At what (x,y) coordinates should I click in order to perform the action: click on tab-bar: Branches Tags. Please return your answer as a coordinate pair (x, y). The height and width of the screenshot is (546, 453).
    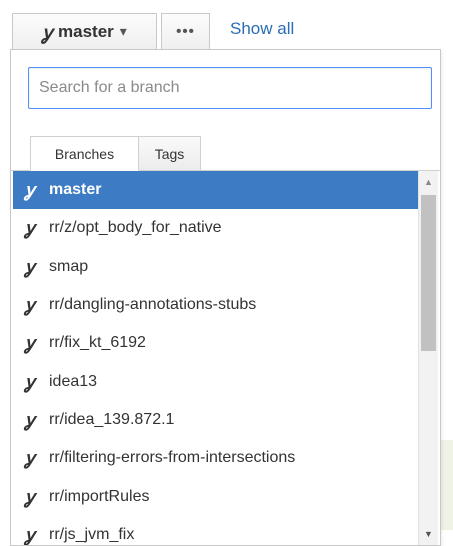
    Looking at the image, I should click on (225, 149).